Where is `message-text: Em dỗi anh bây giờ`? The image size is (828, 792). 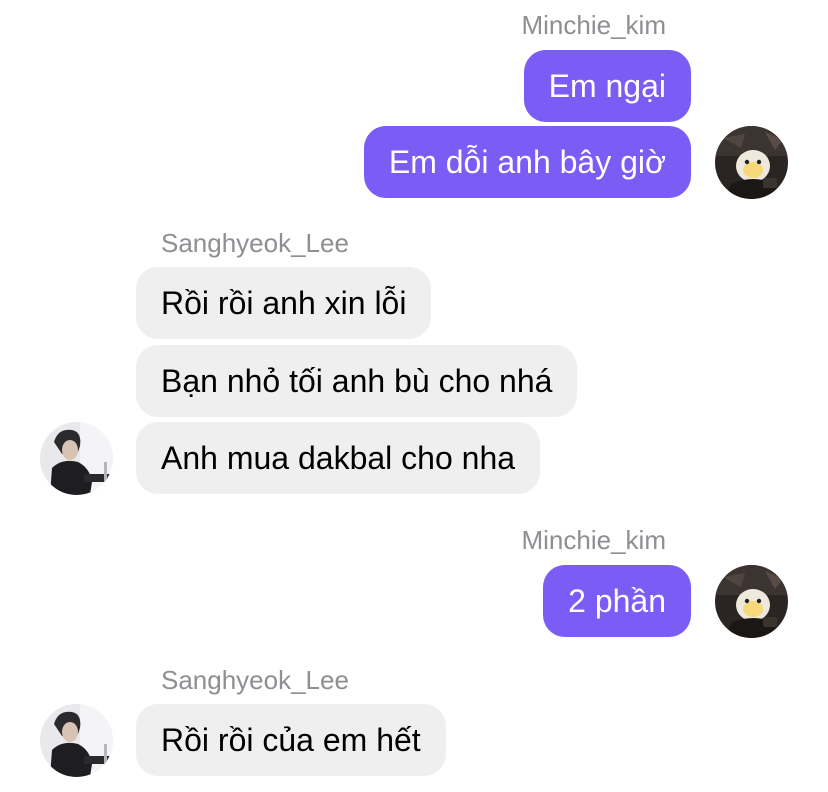 message-text: Em dỗi anh bây giờ is located at coordinates (527, 162).